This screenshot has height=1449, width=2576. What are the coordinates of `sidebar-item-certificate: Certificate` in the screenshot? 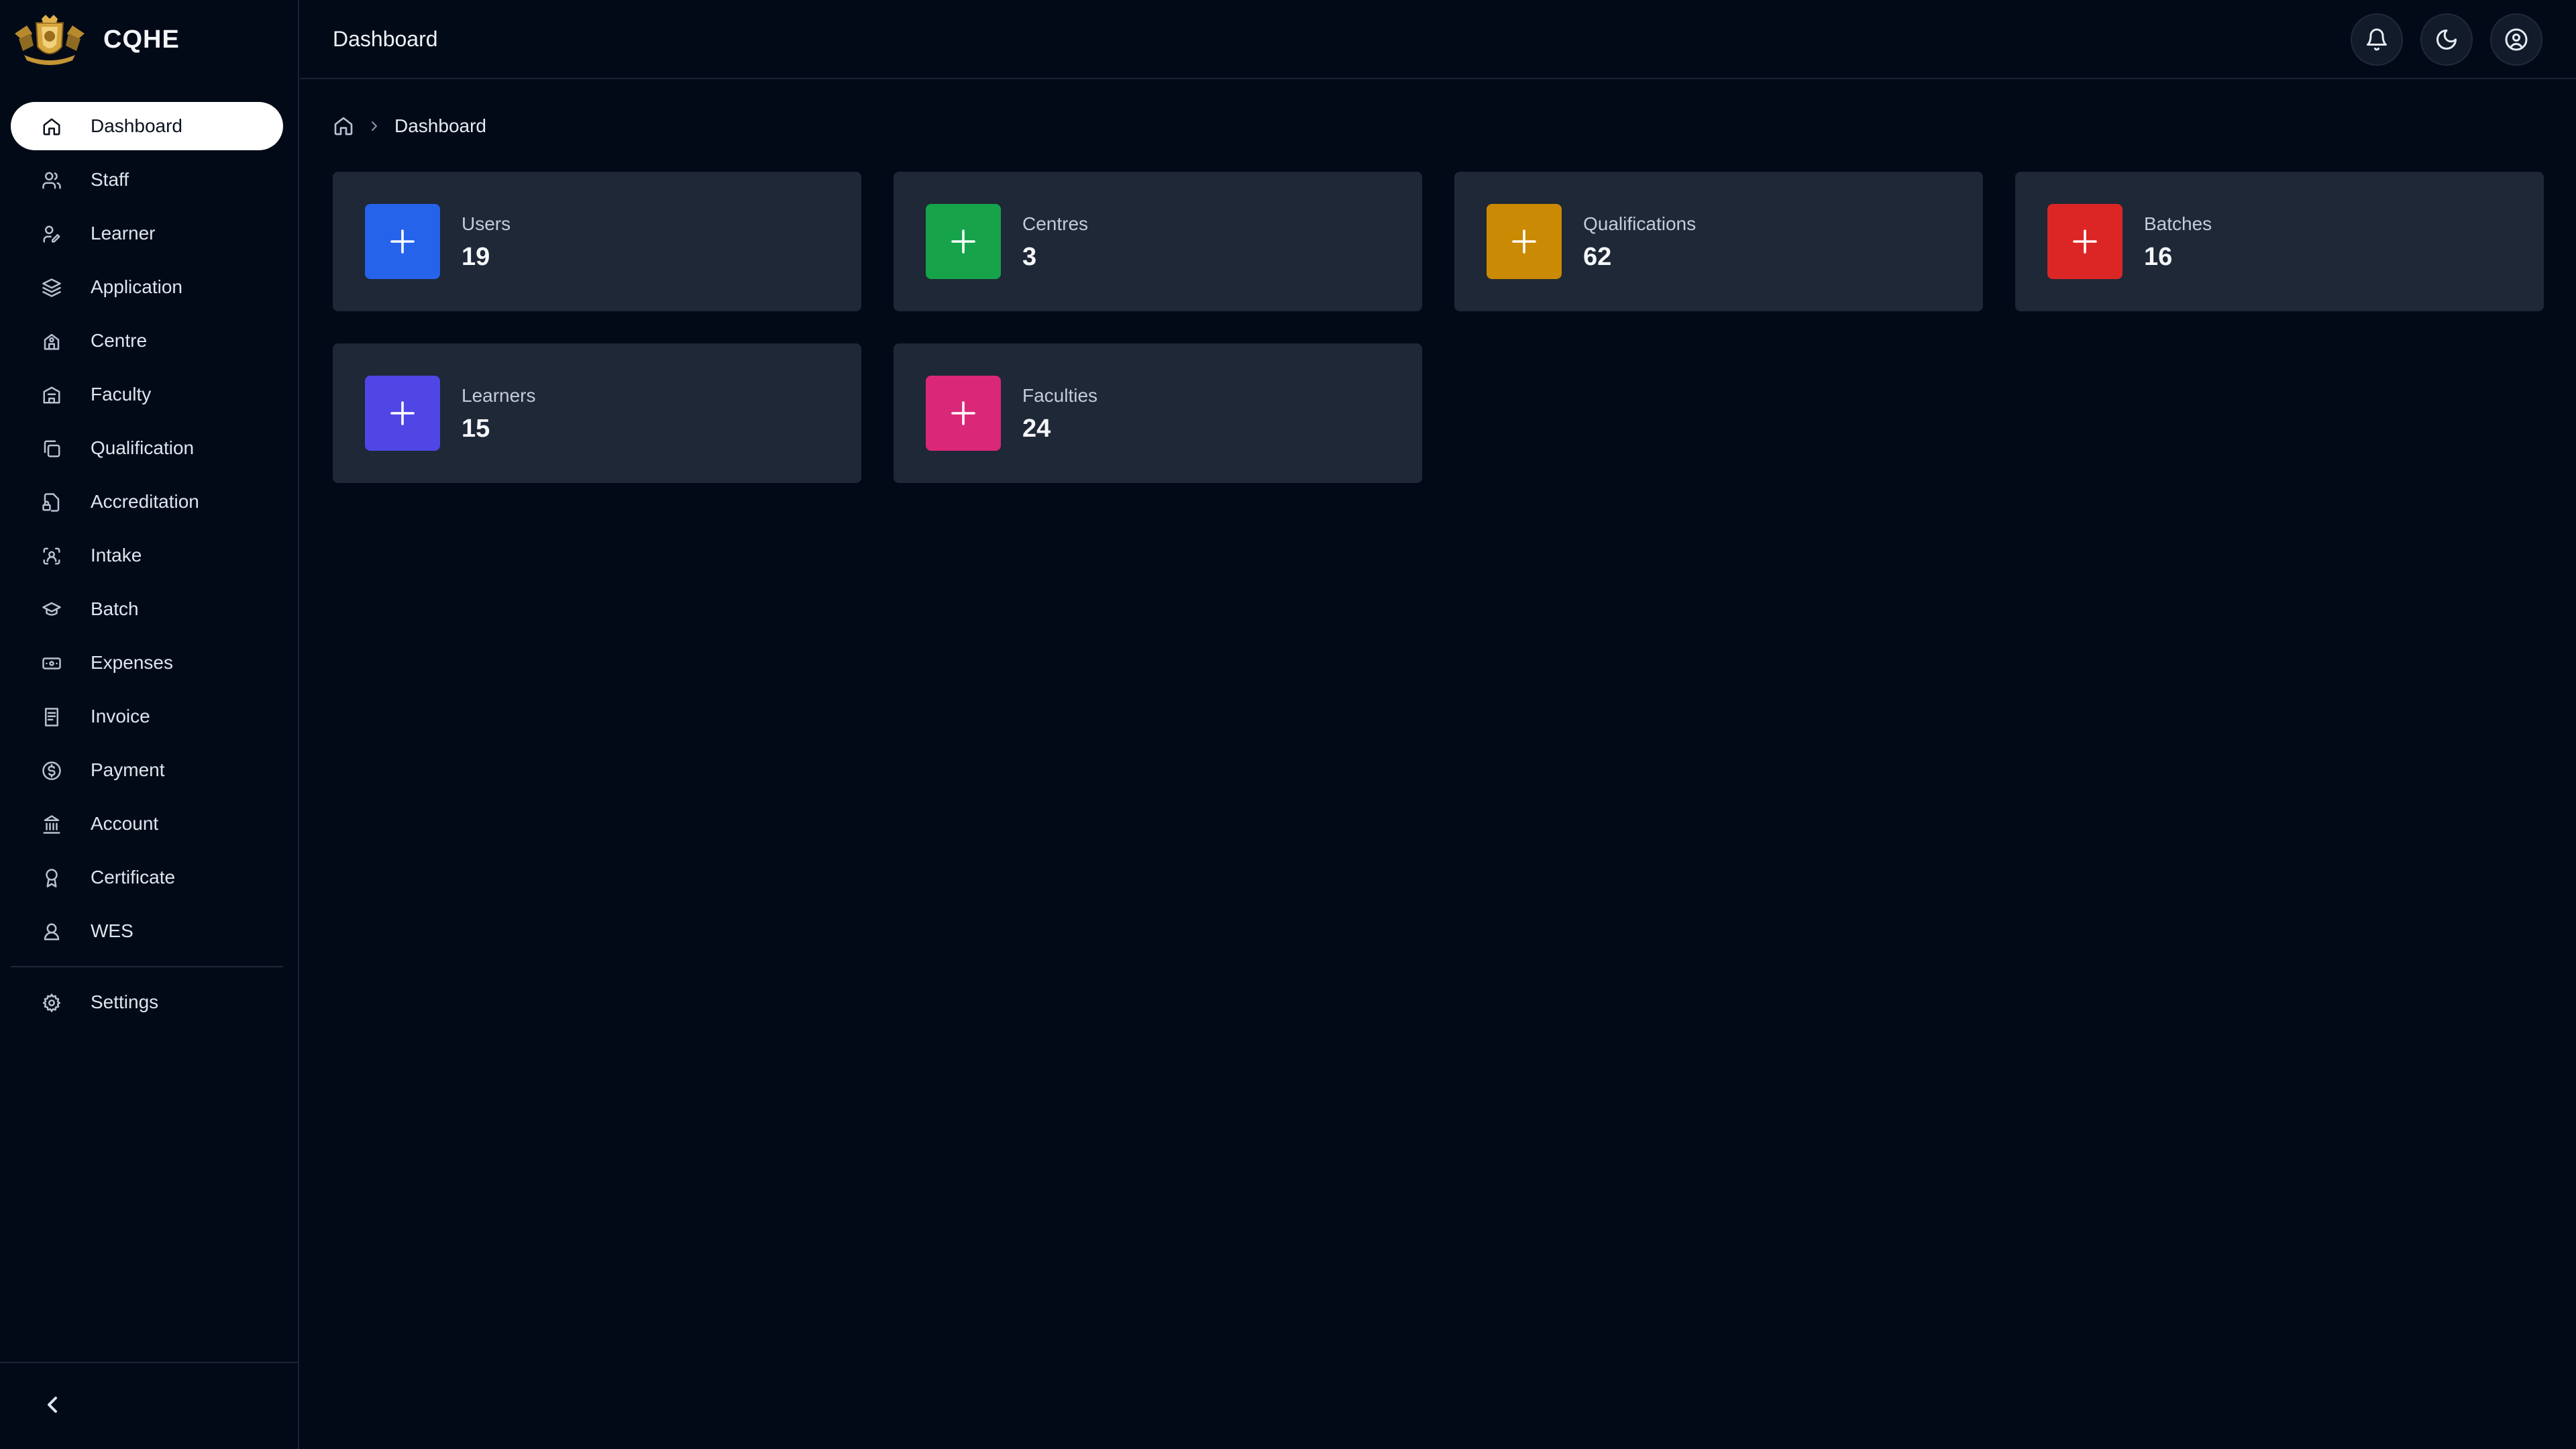 It's located at (147, 877).